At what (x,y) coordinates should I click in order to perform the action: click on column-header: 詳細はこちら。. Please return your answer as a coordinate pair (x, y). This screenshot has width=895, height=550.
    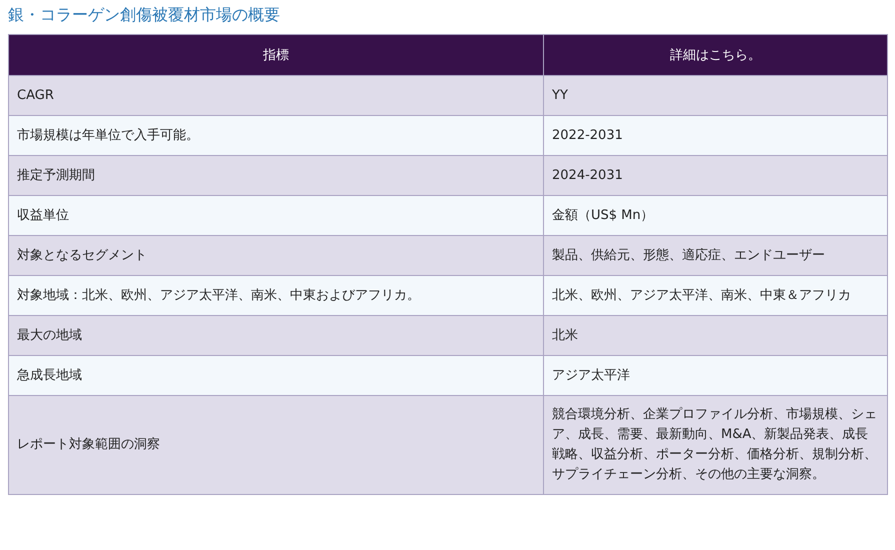
    Looking at the image, I should click on (716, 55).